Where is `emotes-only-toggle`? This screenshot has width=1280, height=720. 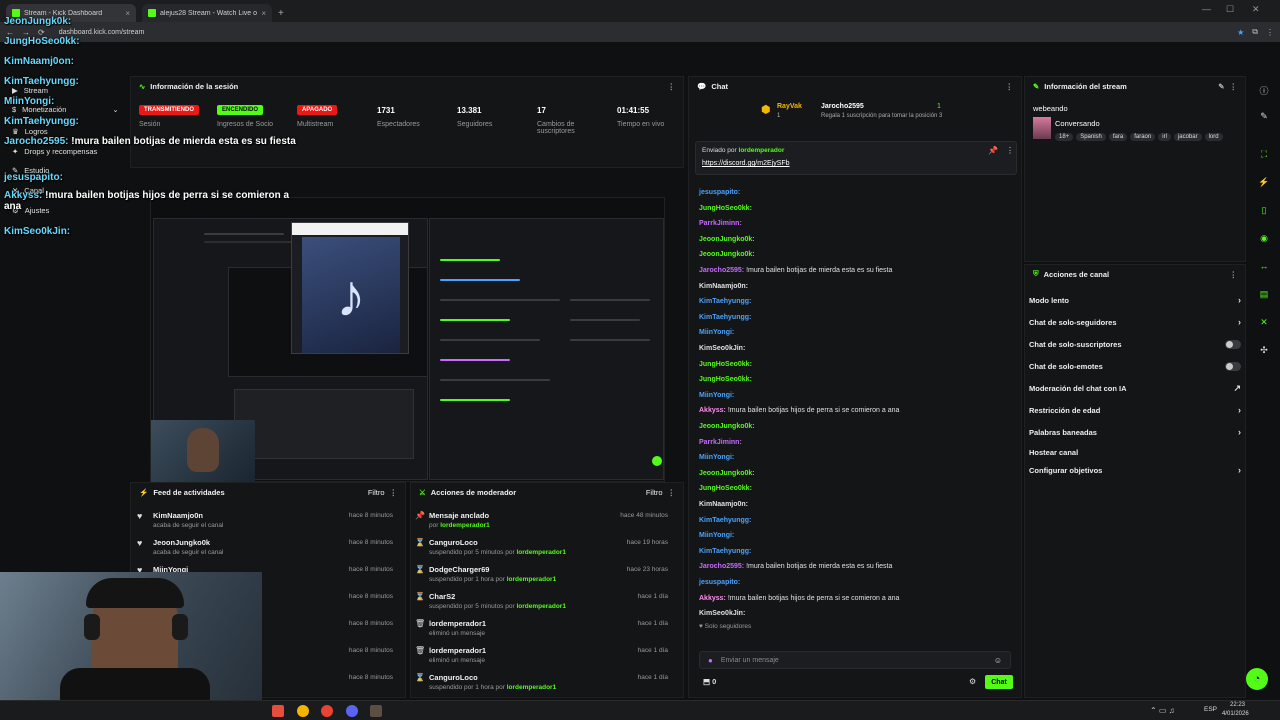
emotes-only-toggle is located at coordinates (1233, 366).